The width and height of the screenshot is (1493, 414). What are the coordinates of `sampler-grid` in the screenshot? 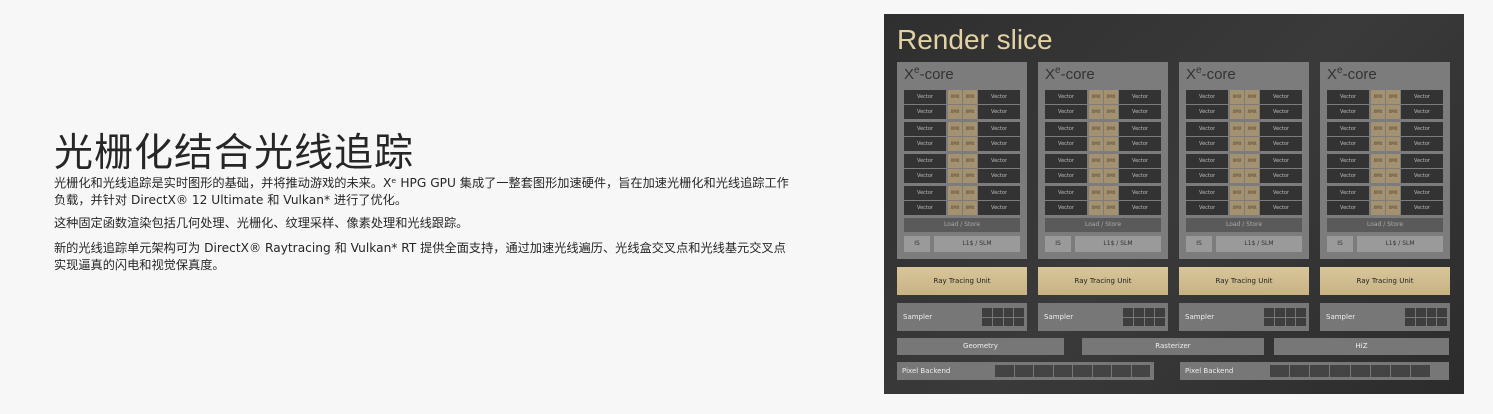 It's located at (1285, 317).